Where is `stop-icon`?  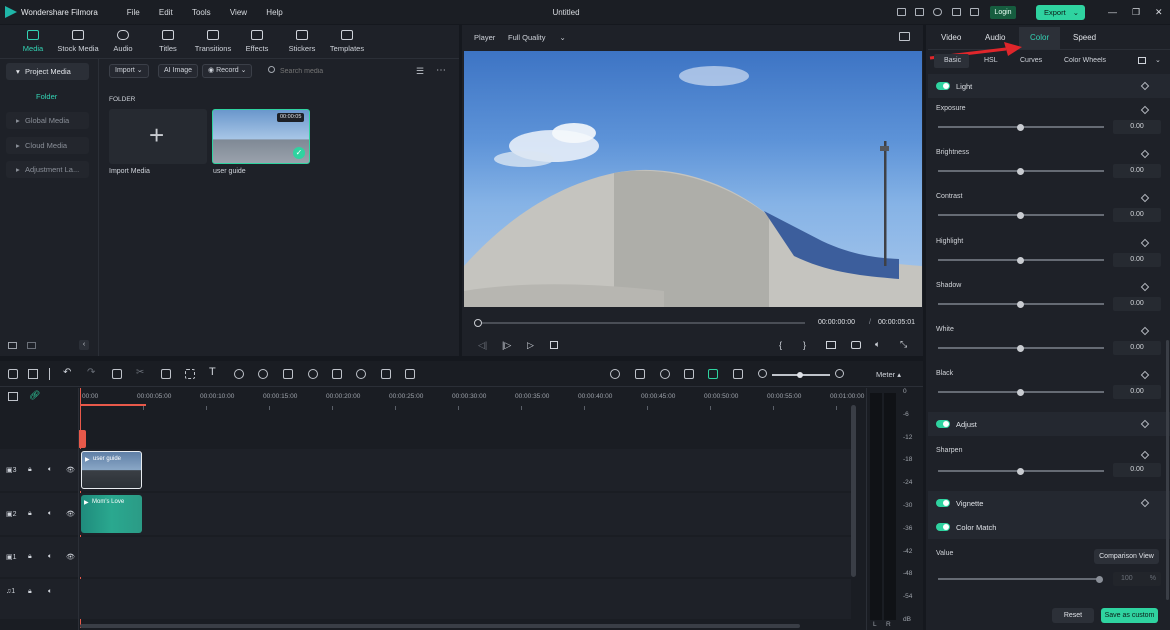 stop-icon is located at coordinates (554, 345).